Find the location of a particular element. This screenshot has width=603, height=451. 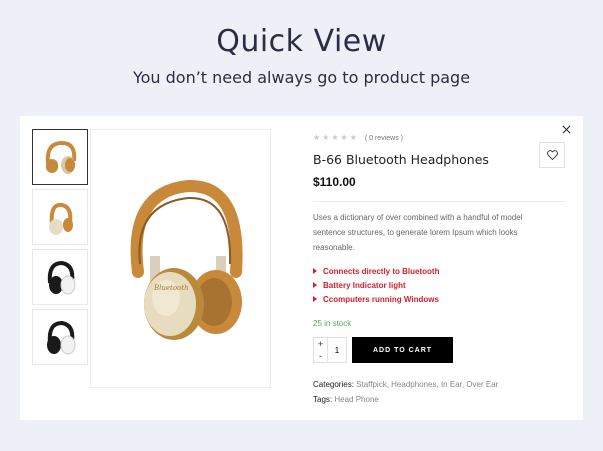

headphones-product-image: Bluetooth is located at coordinates (186, 259).